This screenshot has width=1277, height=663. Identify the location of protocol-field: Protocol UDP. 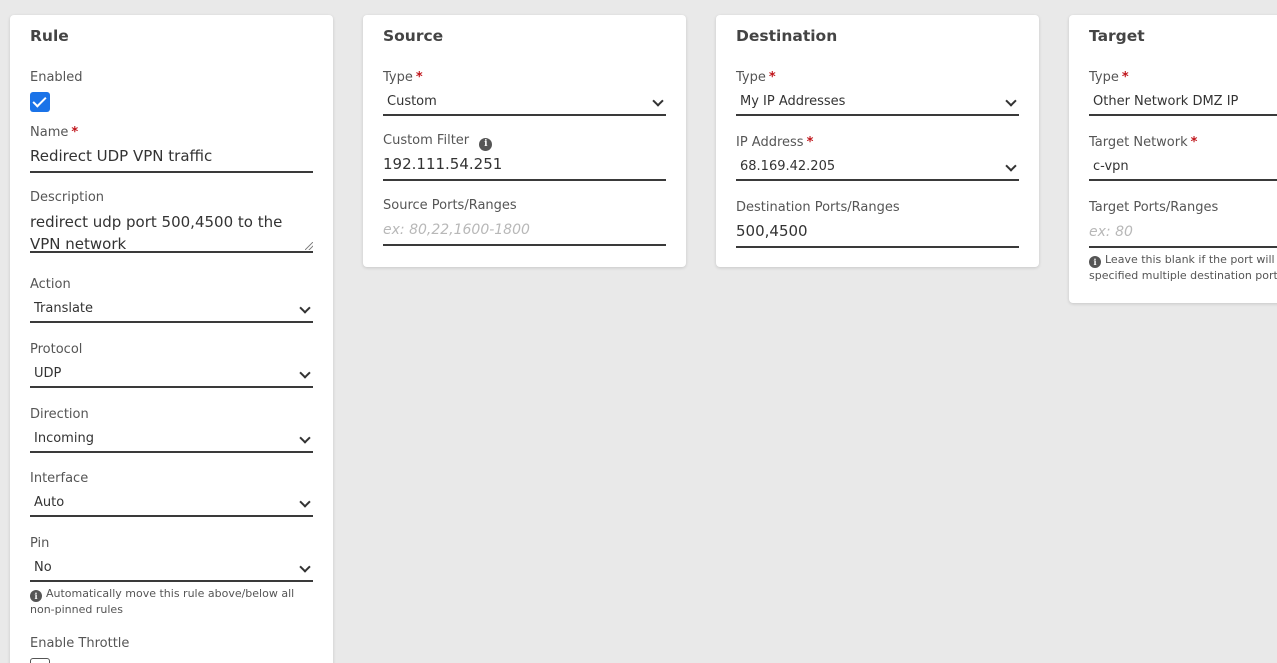
(171, 365).